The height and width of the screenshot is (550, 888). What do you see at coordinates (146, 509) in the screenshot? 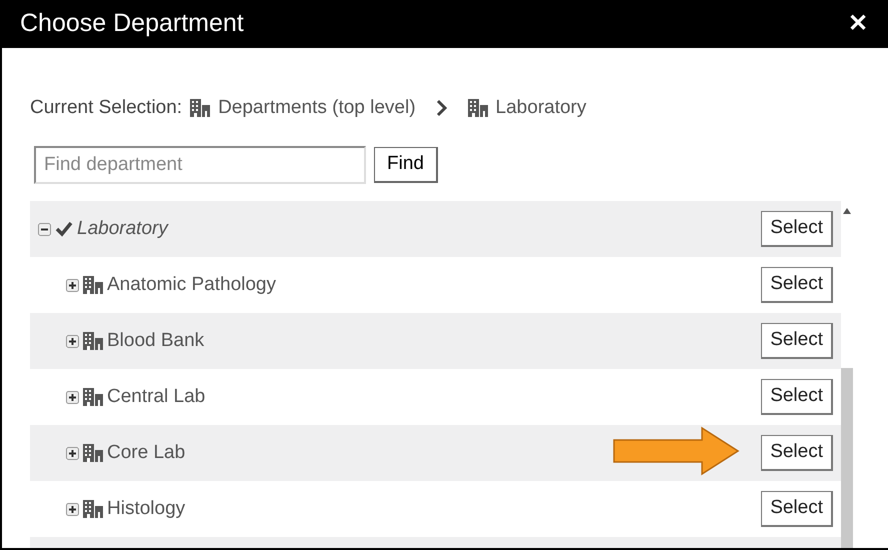
I see `department-name: Histology` at bounding box center [146, 509].